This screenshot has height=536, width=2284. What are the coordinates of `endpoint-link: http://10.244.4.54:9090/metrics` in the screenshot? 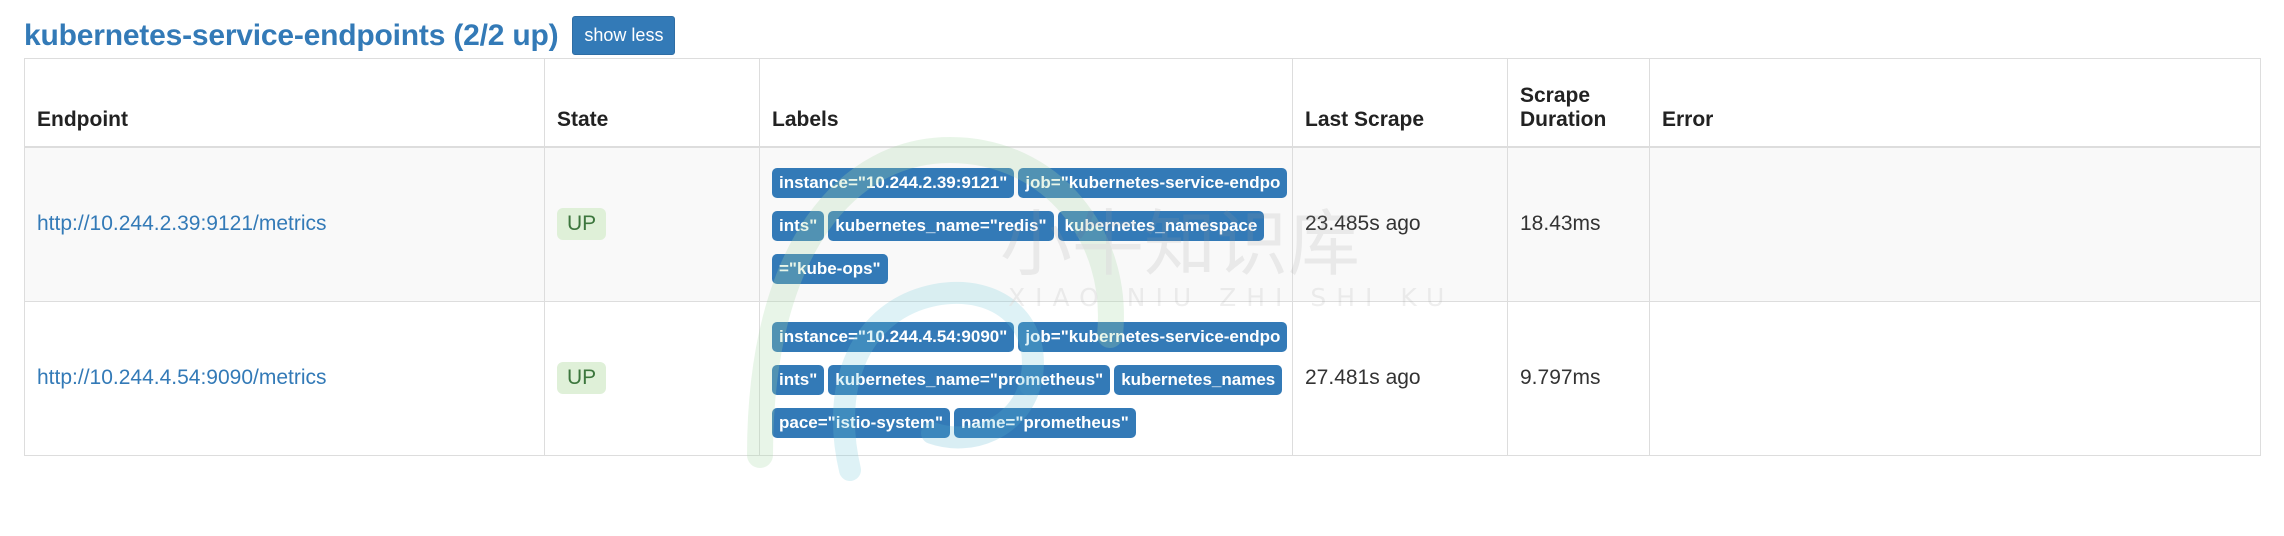 It's located at (182, 377).